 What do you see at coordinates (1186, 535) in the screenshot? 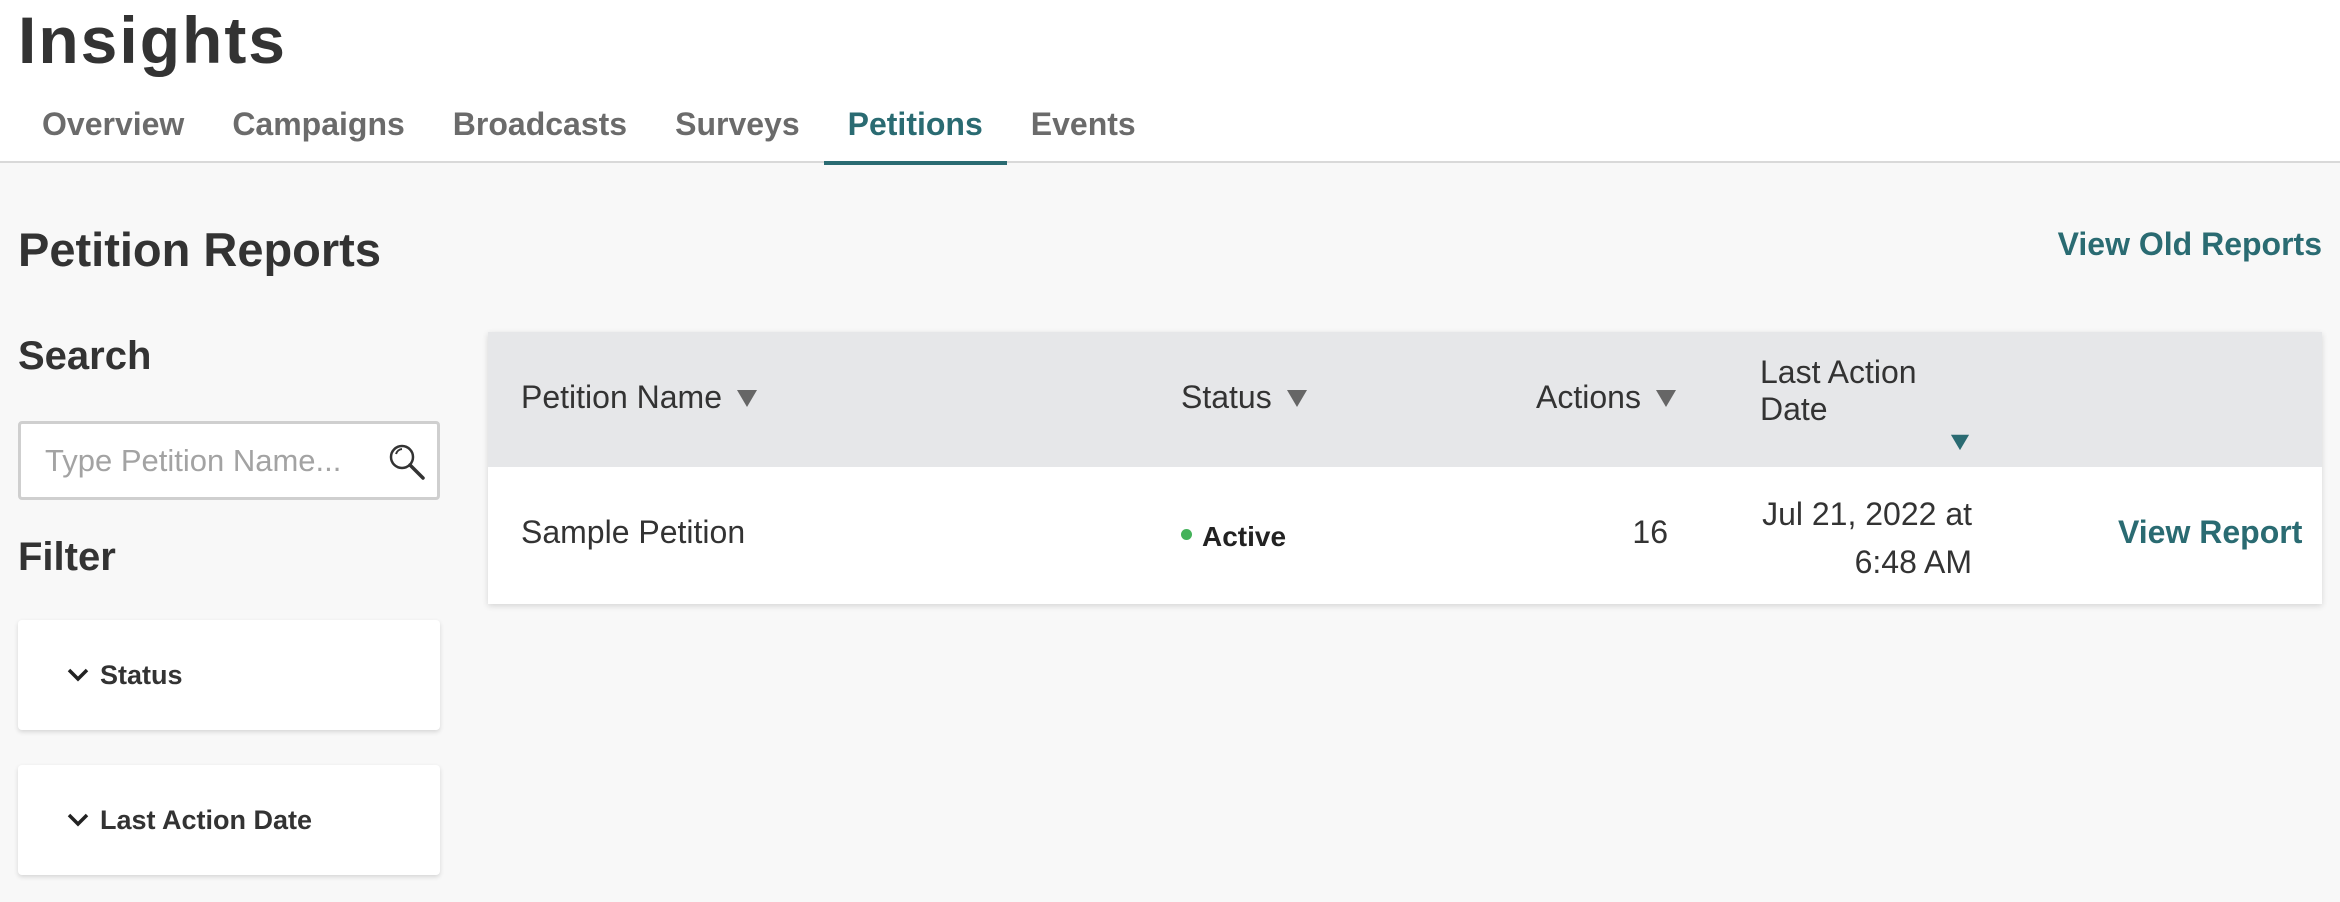
I see `status-dot-icon` at bounding box center [1186, 535].